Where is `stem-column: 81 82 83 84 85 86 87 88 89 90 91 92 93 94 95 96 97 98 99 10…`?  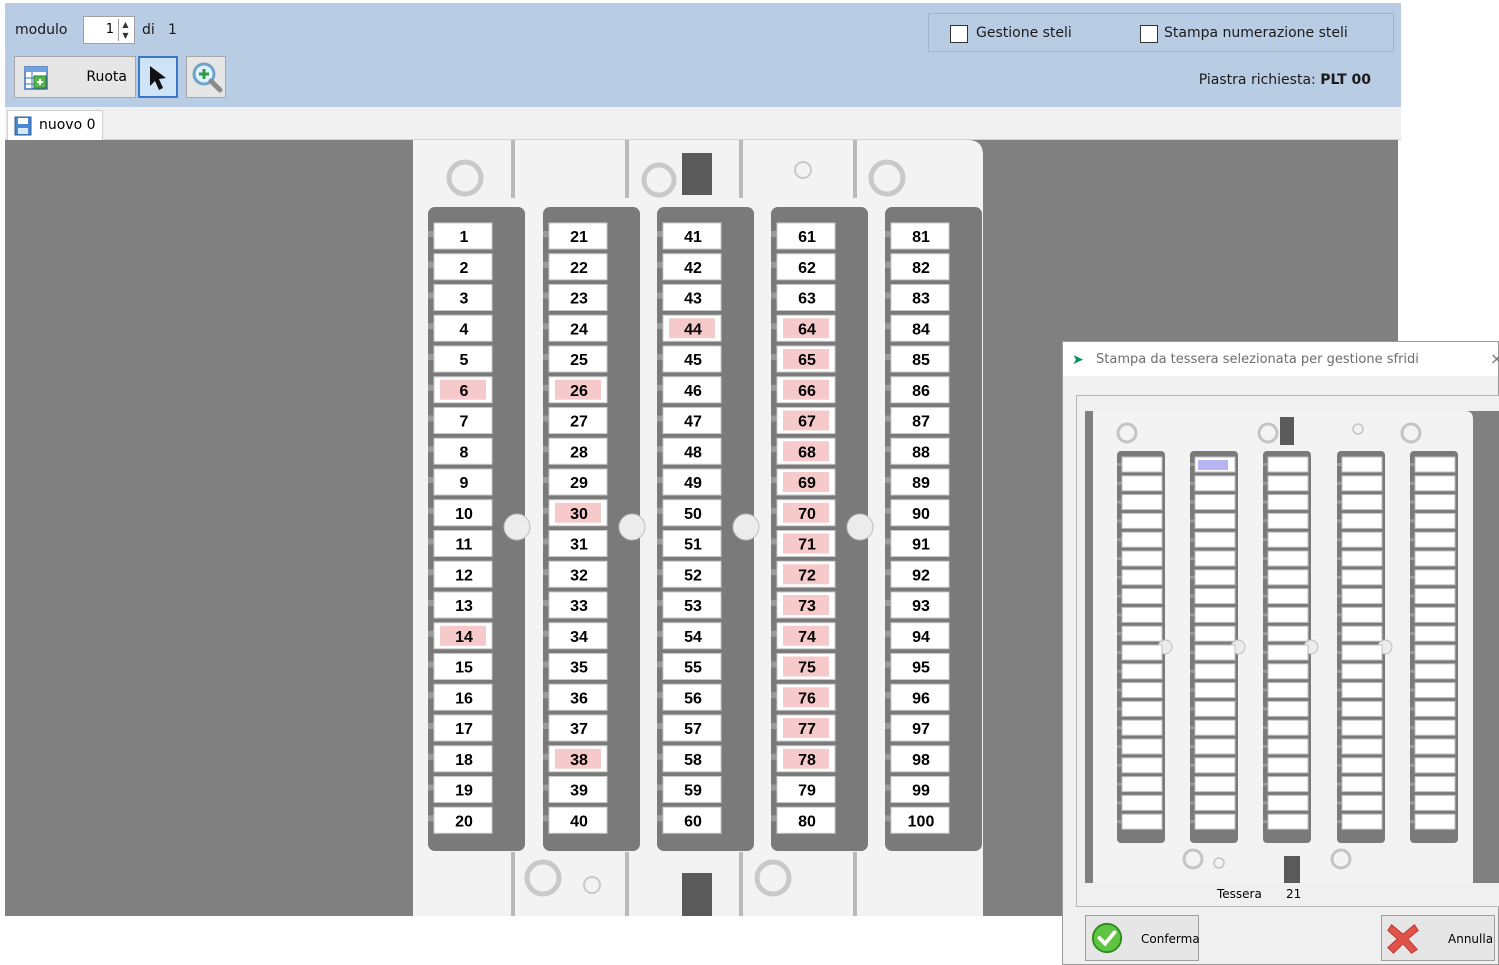
stem-column: 81 82 83 84 85 86 87 88 89 90 91 92 93 94 95 96 97 98 99 10… is located at coordinates (933, 529).